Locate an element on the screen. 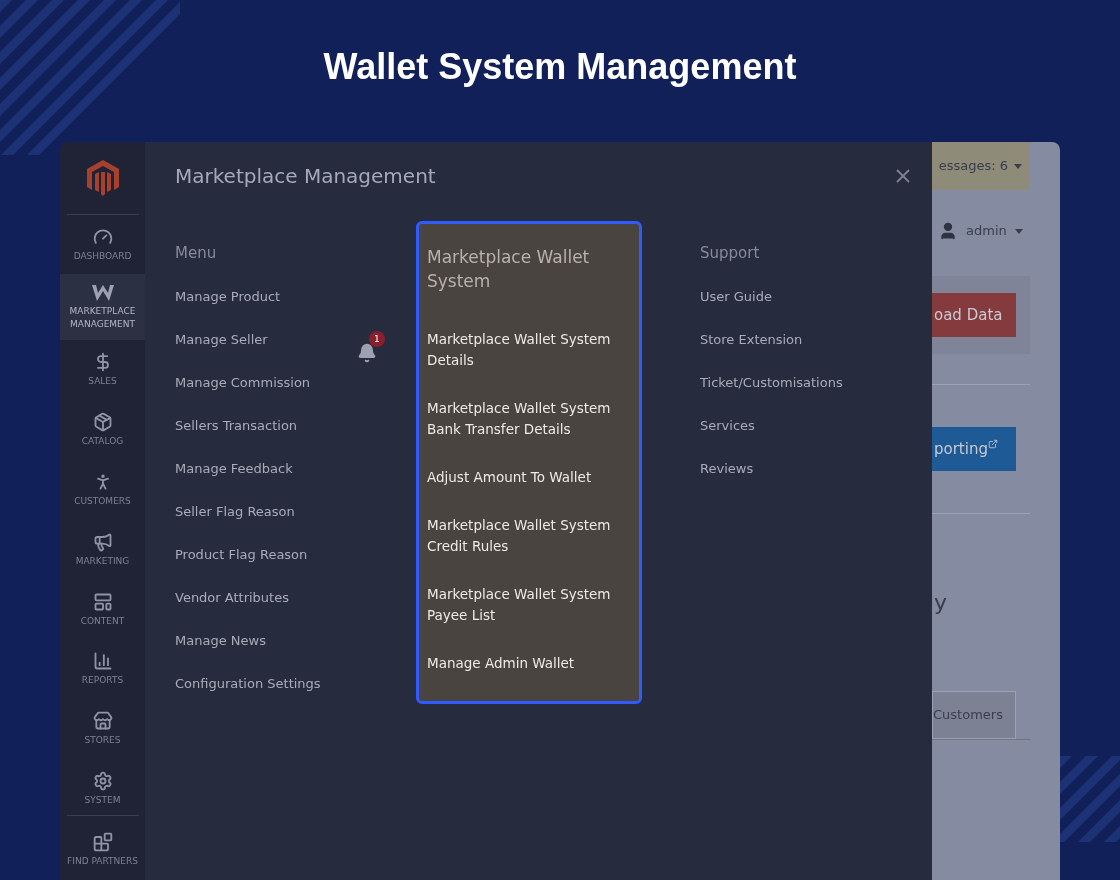  sidebar-item: SYSTEM is located at coordinates (102, 789).